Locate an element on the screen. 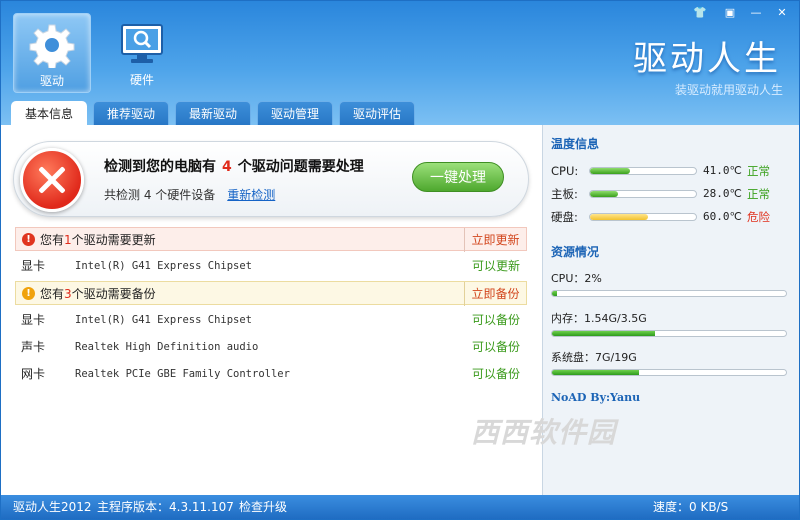  temp-status: 危险 is located at coordinates (758, 217).